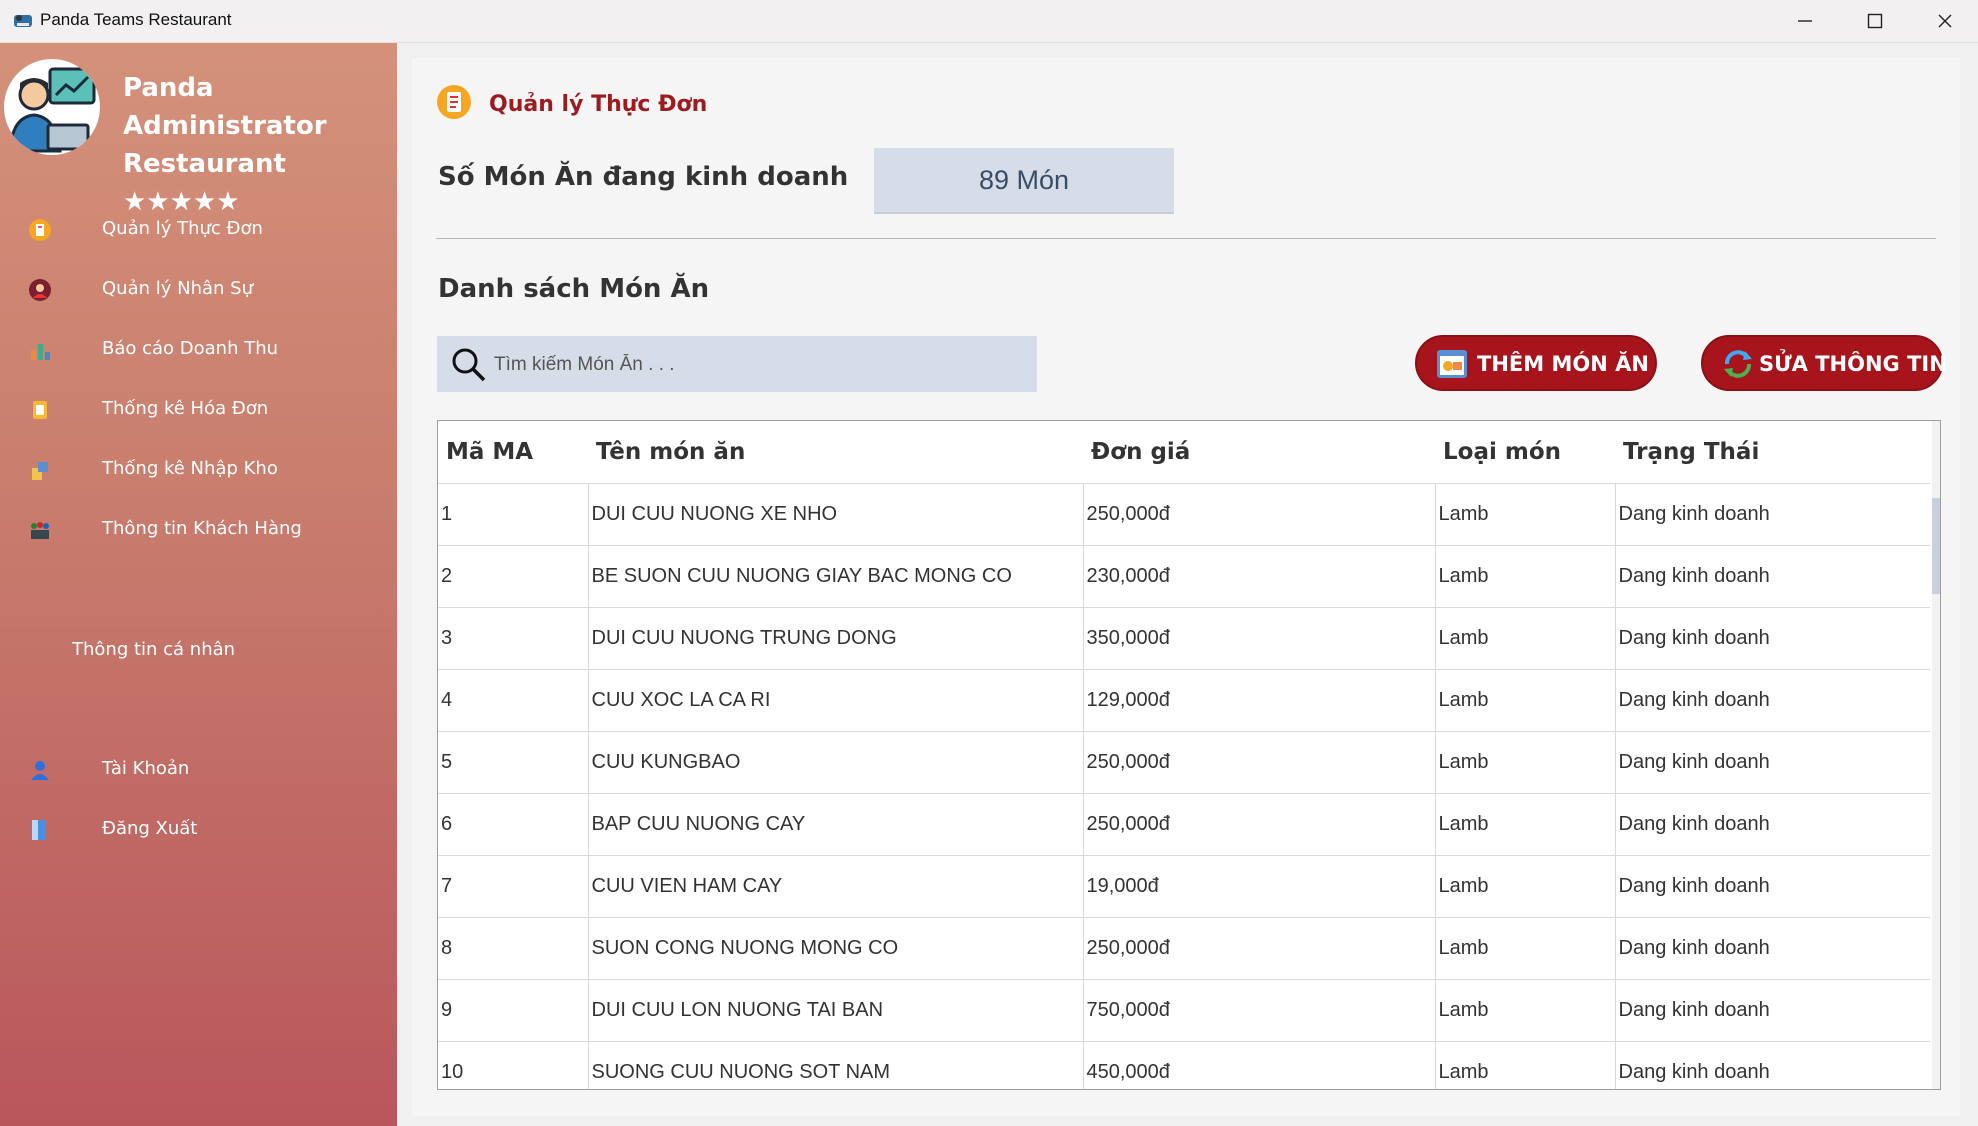 This screenshot has height=1126, width=1978. What do you see at coordinates (513, 824) in the screenshot?
I see `cell-id: 6` at bounding box center [513, 824].